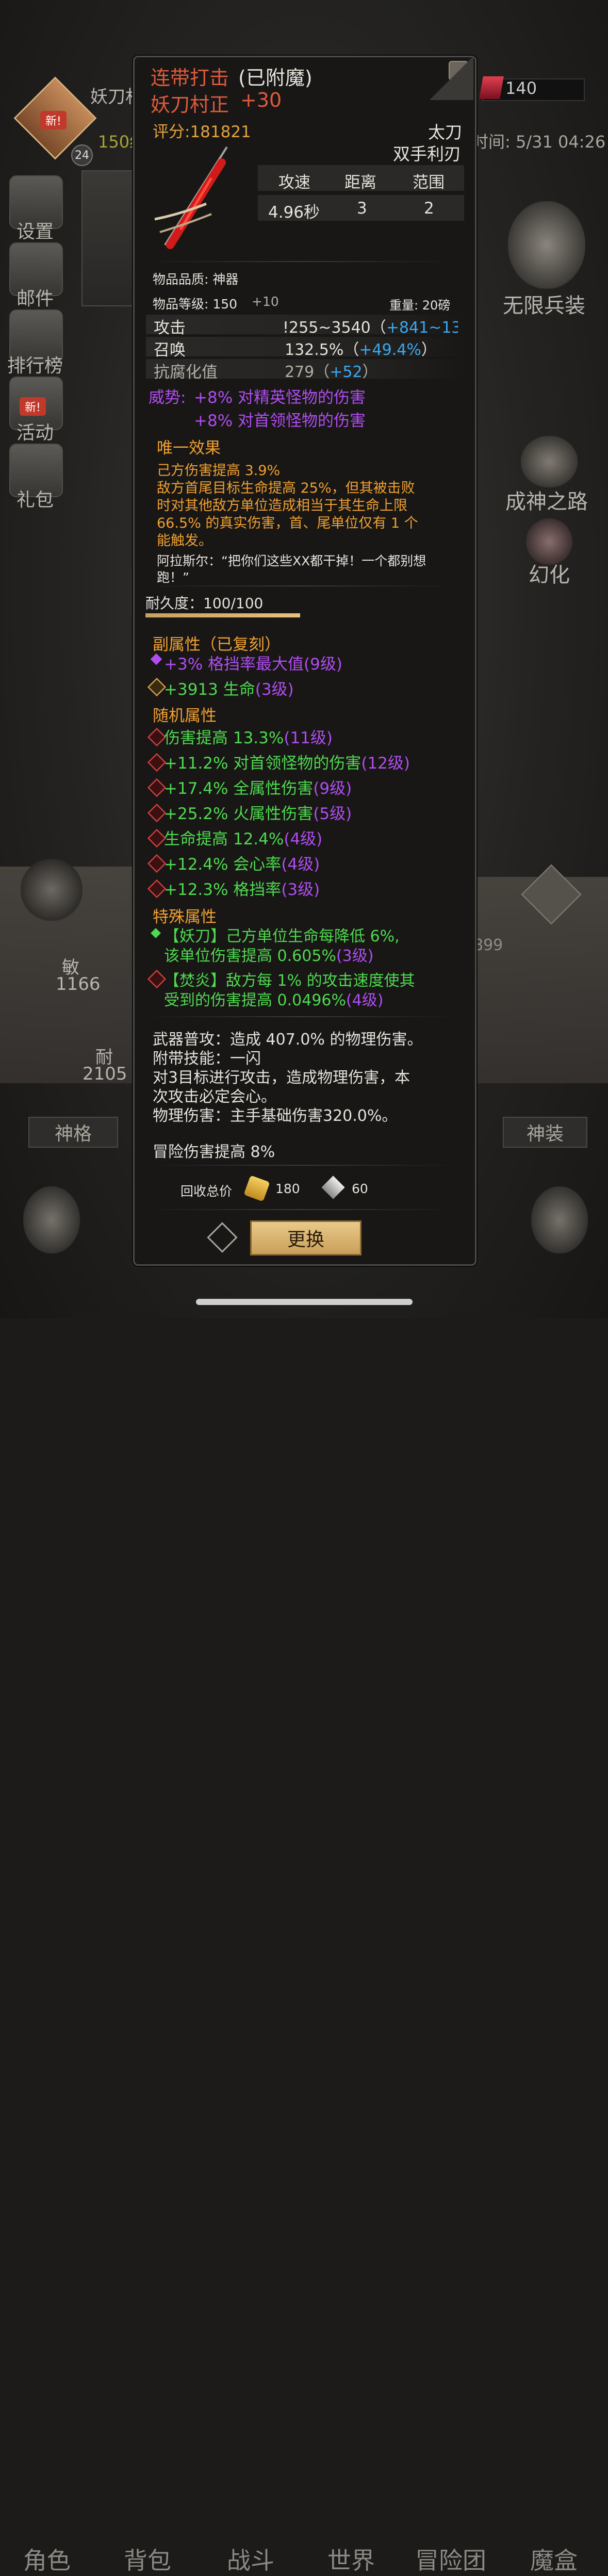  I want to click on unique-line-5: 能触发。, so click(184, 541).